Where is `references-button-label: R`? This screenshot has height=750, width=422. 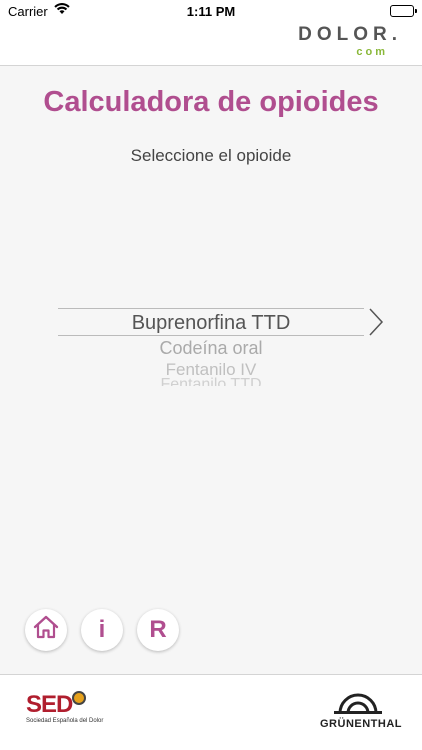
references-button-label: R is located at coordinates (158, 629).